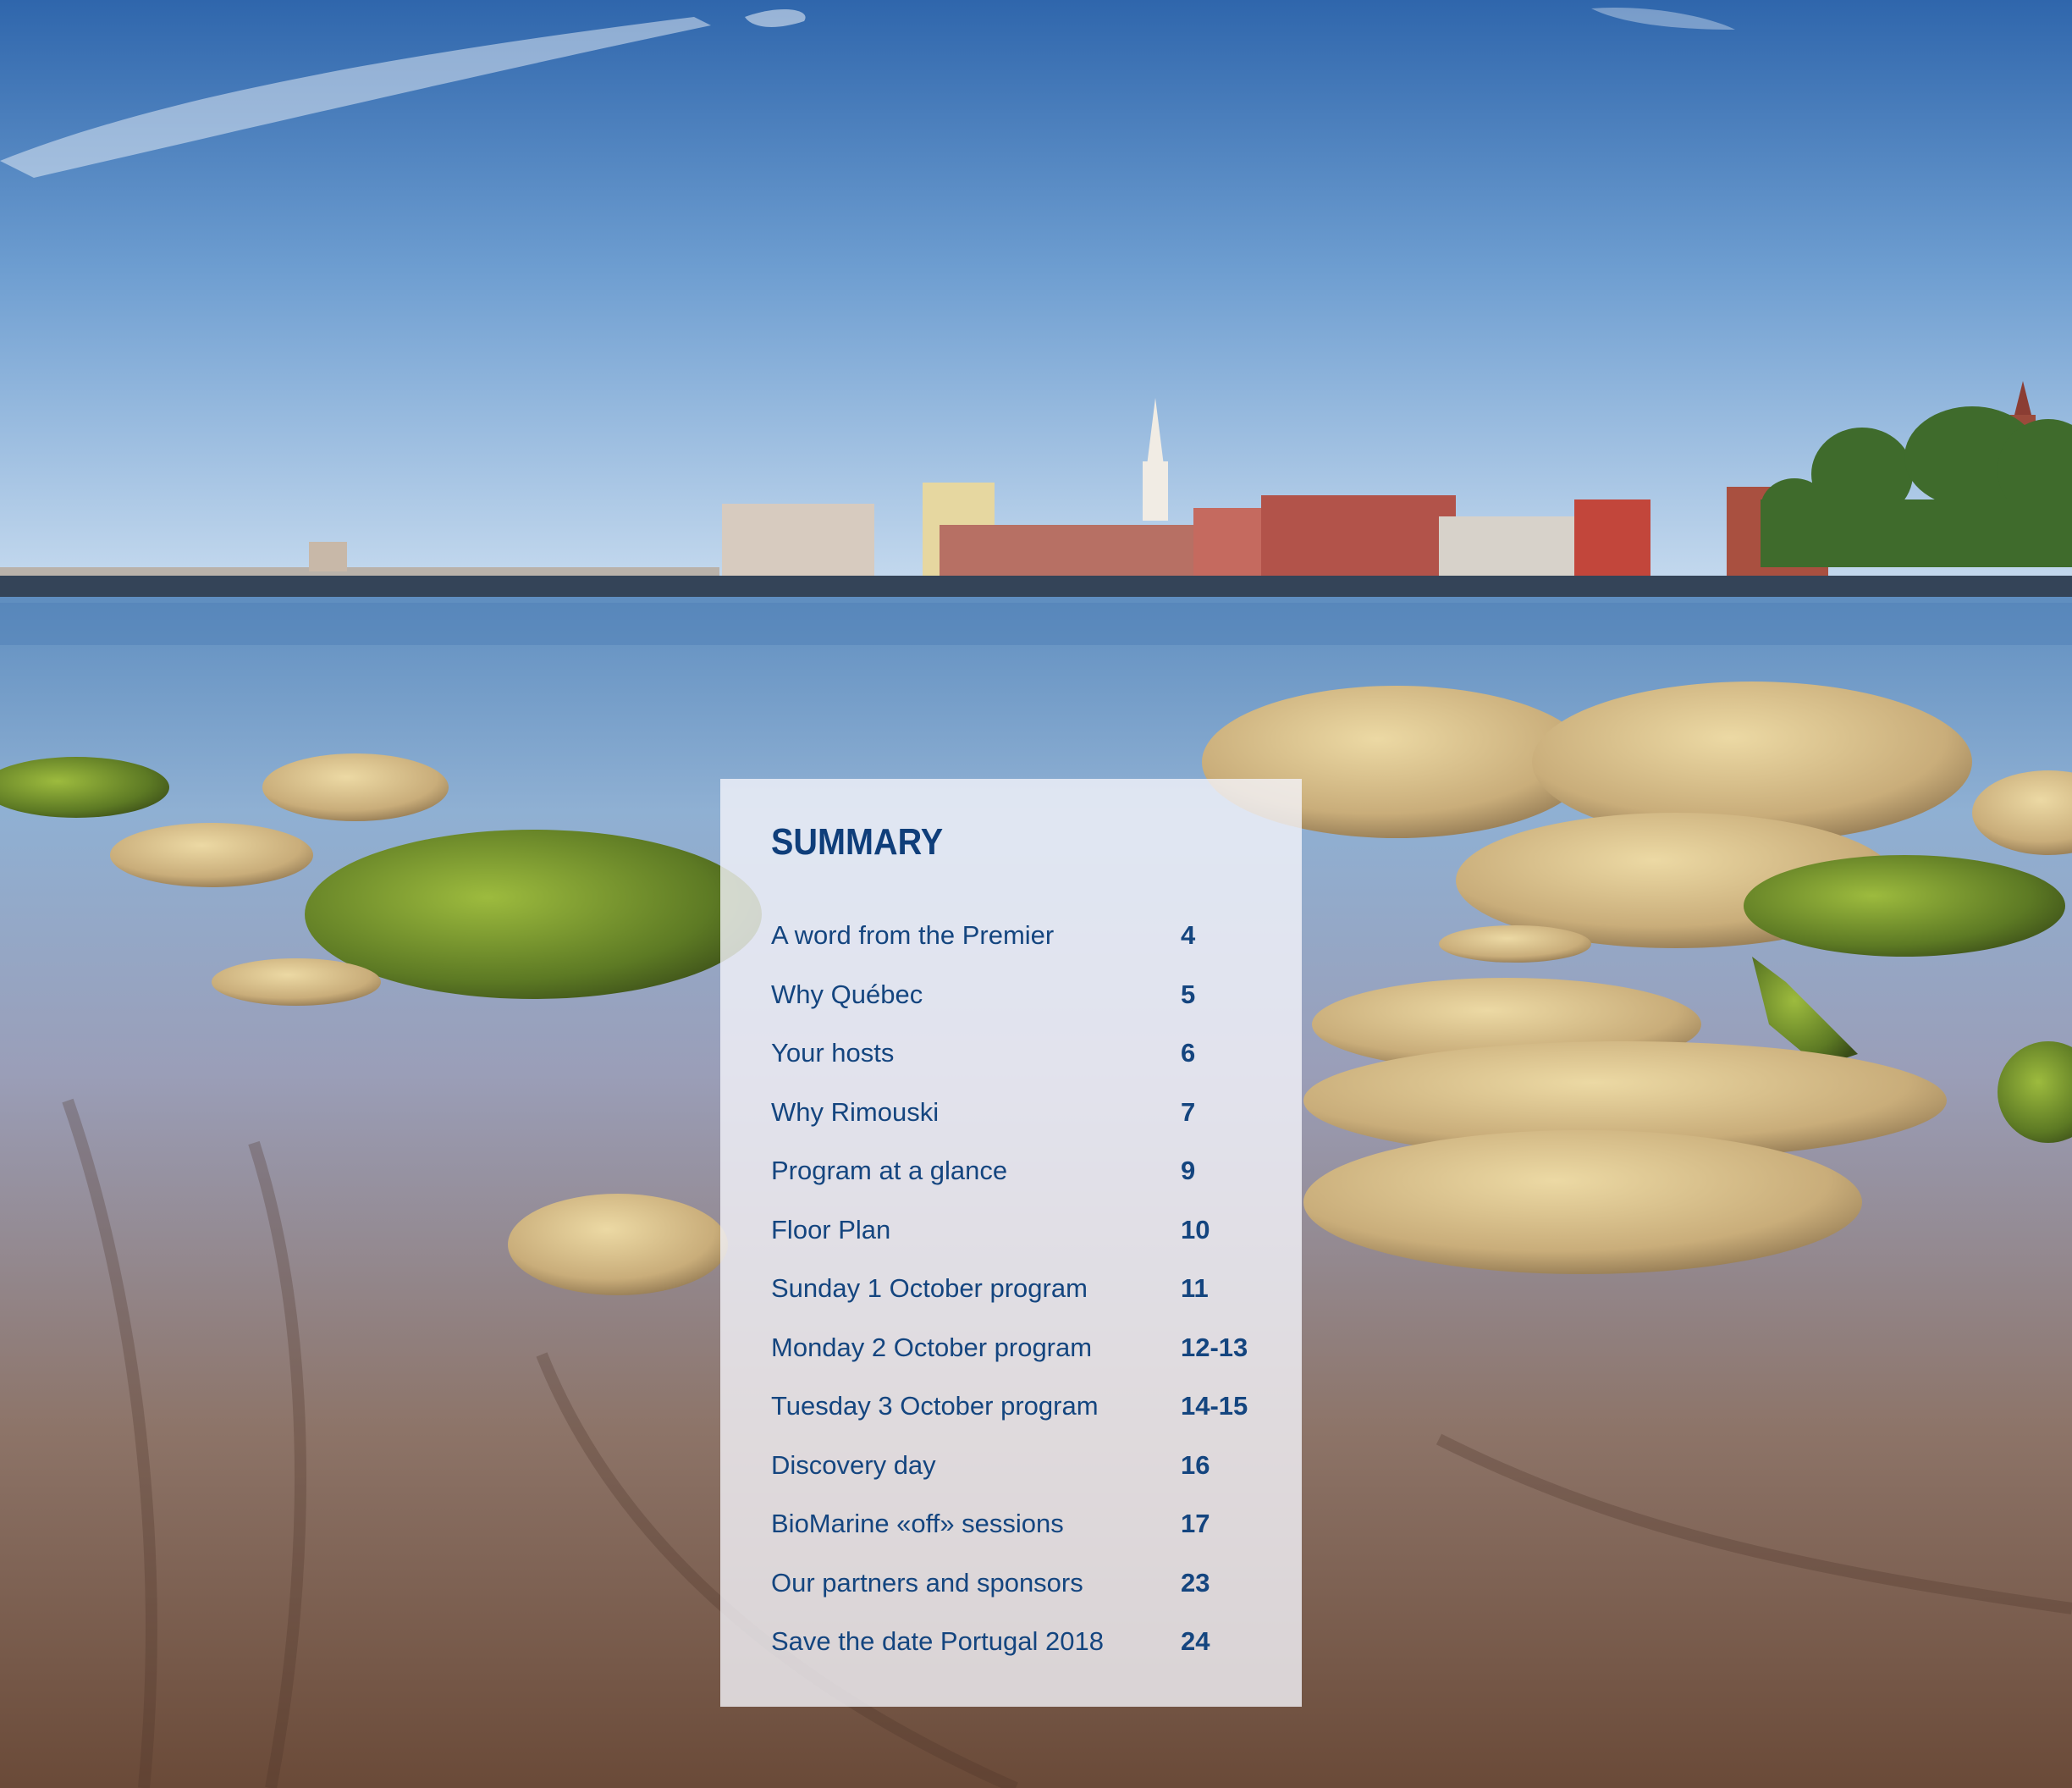 The height and width of the screenshot is (1788, 2072). What do you see at coordinates (1195, 1582) in the screenshot?
I see `toc-entry-page: 23` at bounding box center [1195, 1582].